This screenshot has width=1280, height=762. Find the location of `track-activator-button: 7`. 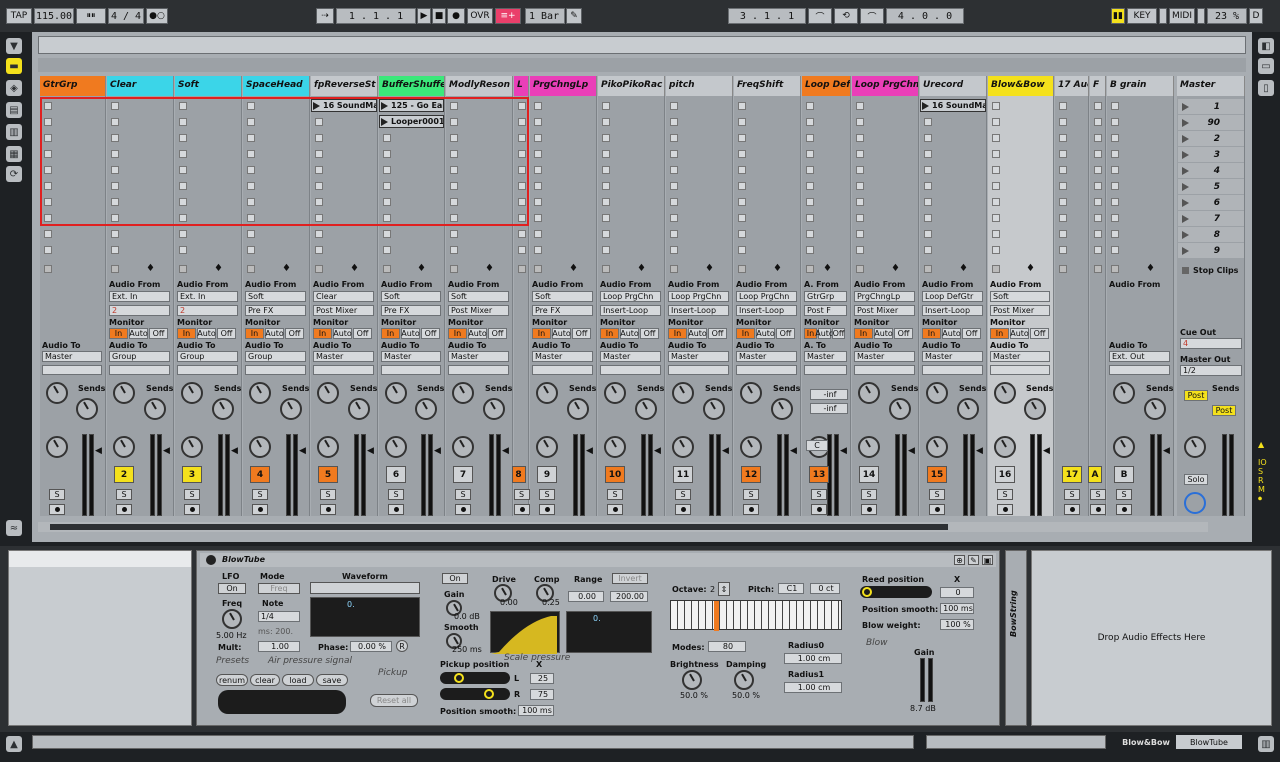

track-activator-button: 7 is located at coordinates (463, 474).